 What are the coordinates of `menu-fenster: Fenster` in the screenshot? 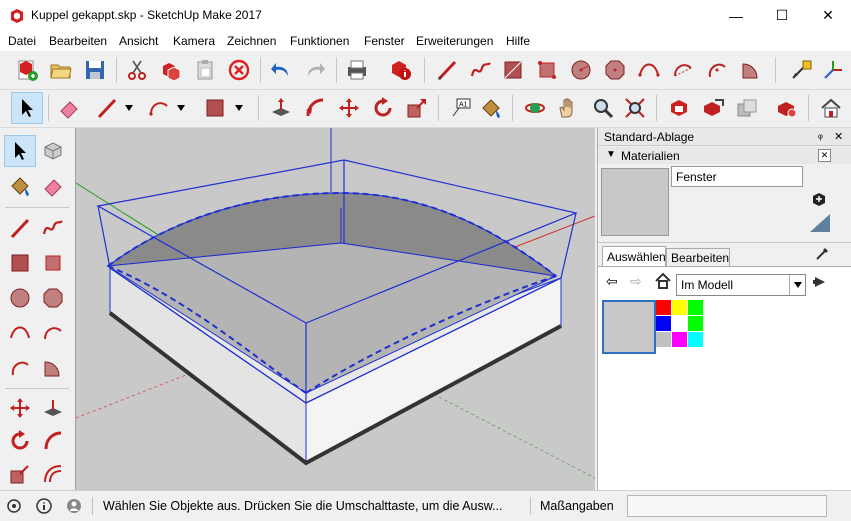 It's located at (384, 41).